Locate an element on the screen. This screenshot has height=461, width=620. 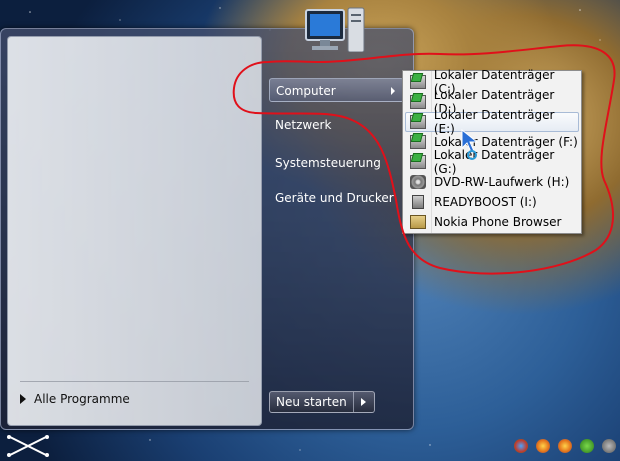
submenu-item-label: Nokia Phone Browser is located at coordinates (498, 222).